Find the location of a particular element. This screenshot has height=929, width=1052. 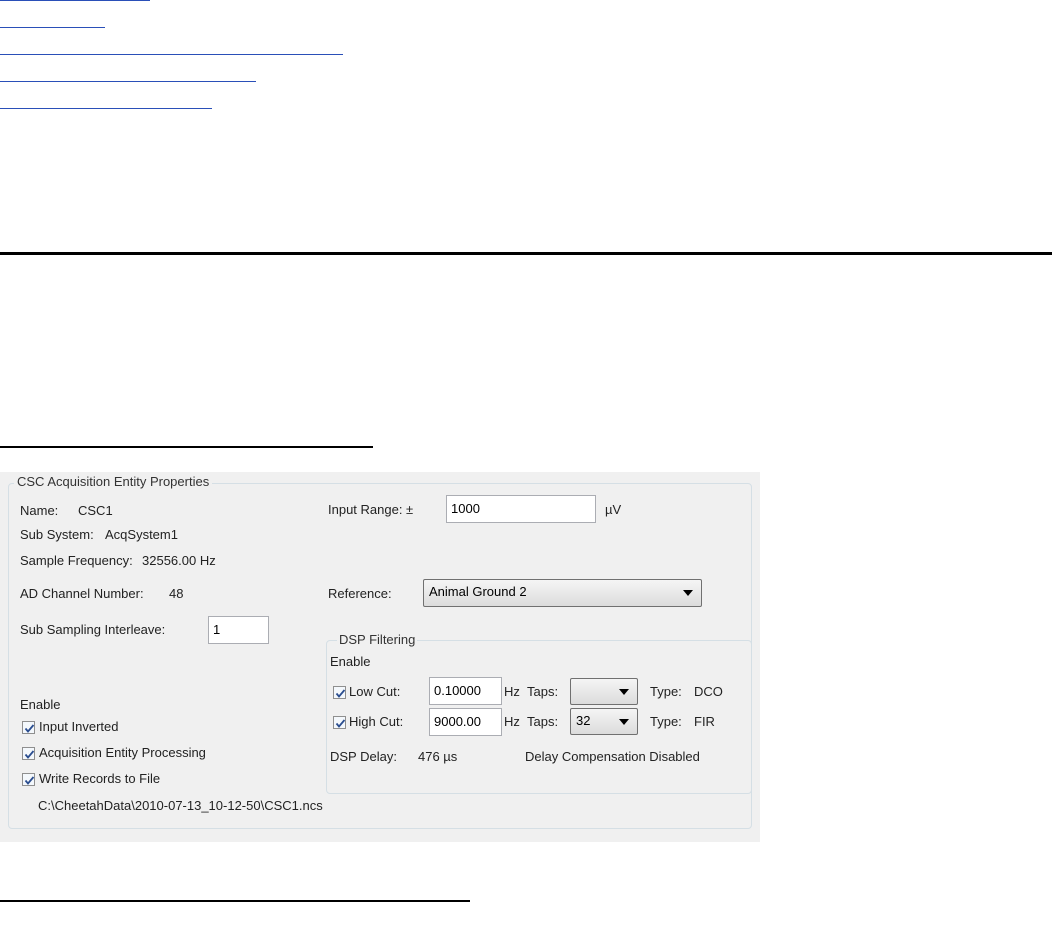

high-taps-label: Taps: is located at coordinates (543, 721).